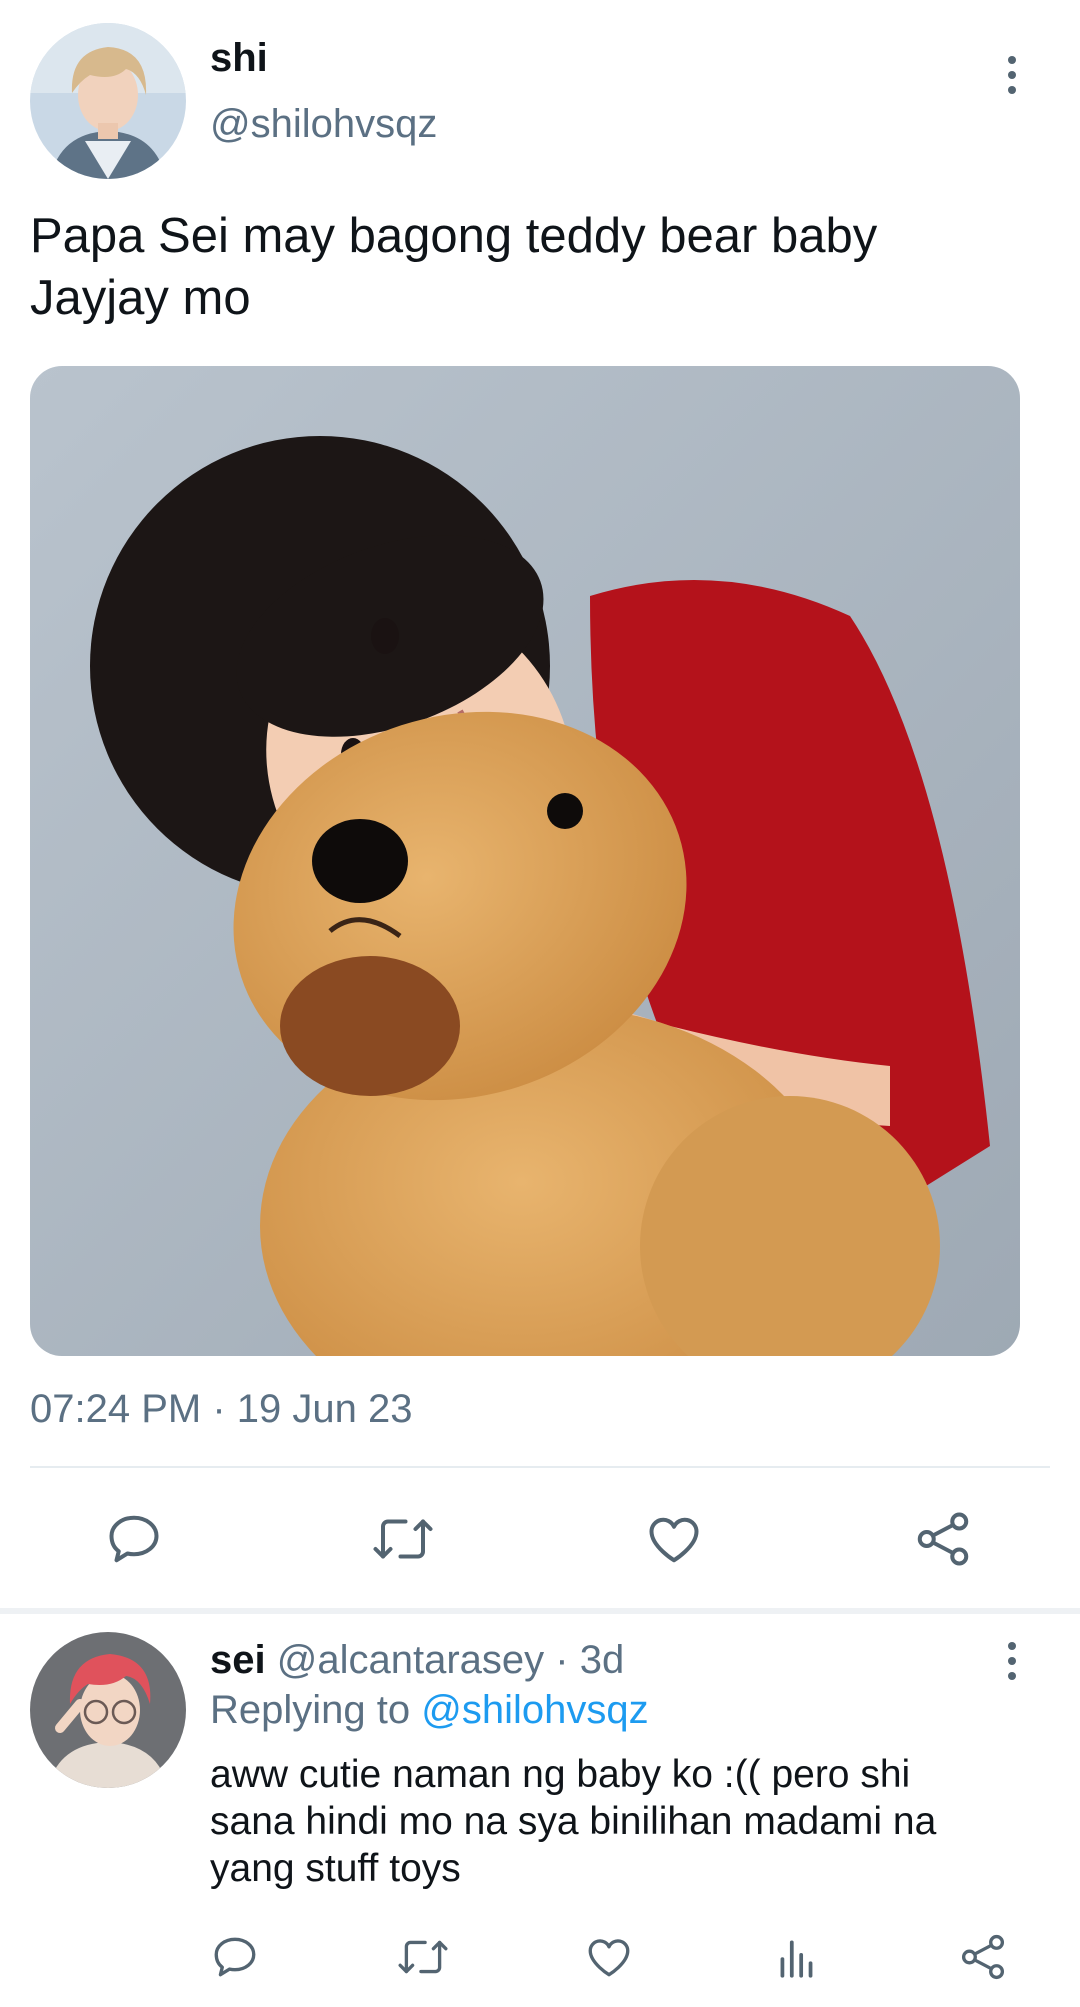 The height and width of the screenshot is (2007, 1080). What do you see at coordinates (140, 298) in the screenshot?
I see `tweet-text-line: Jayjay mo` at bounding box center [140, 298].